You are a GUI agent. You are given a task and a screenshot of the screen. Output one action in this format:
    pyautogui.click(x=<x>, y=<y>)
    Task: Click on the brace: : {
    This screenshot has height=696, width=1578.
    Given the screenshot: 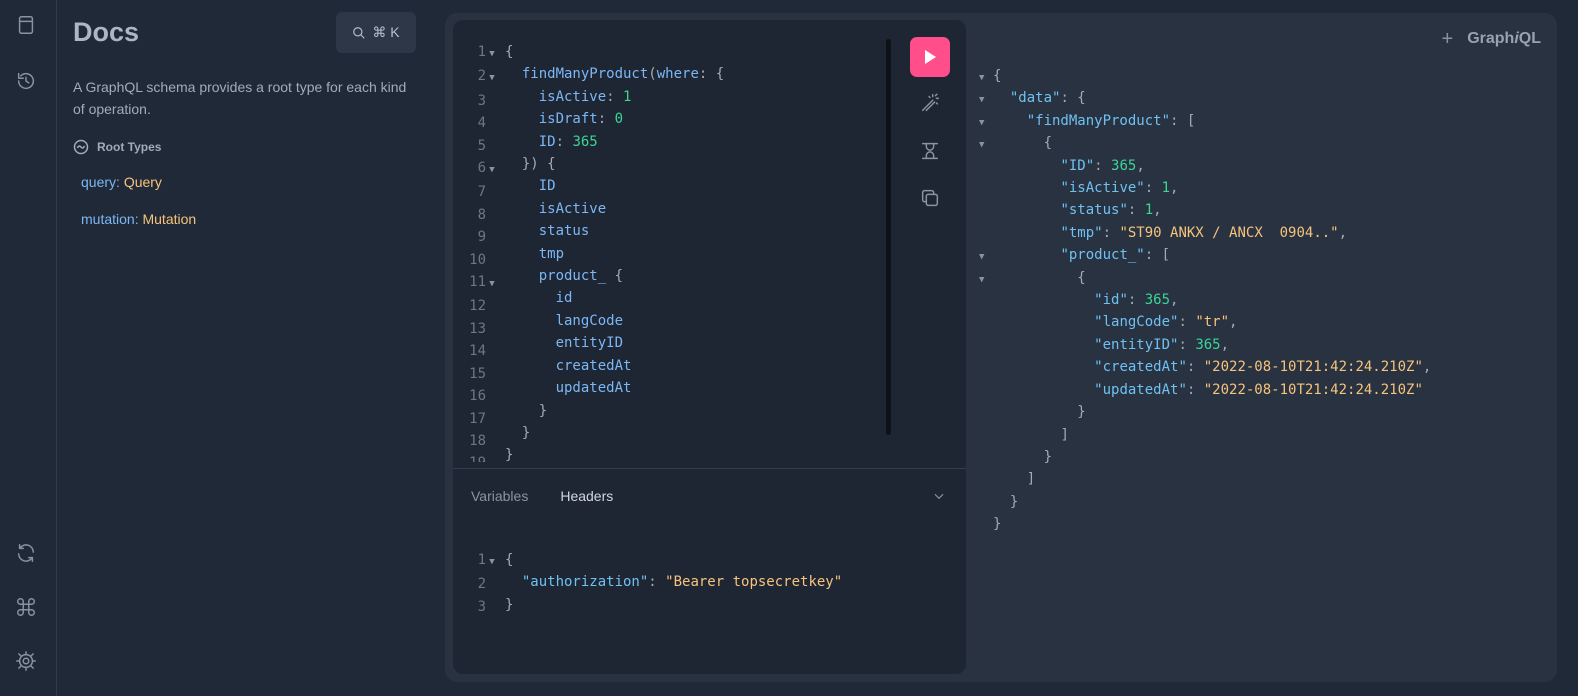 What is the action you would take?
    pyautogui.click(x=1073, y=98)
    